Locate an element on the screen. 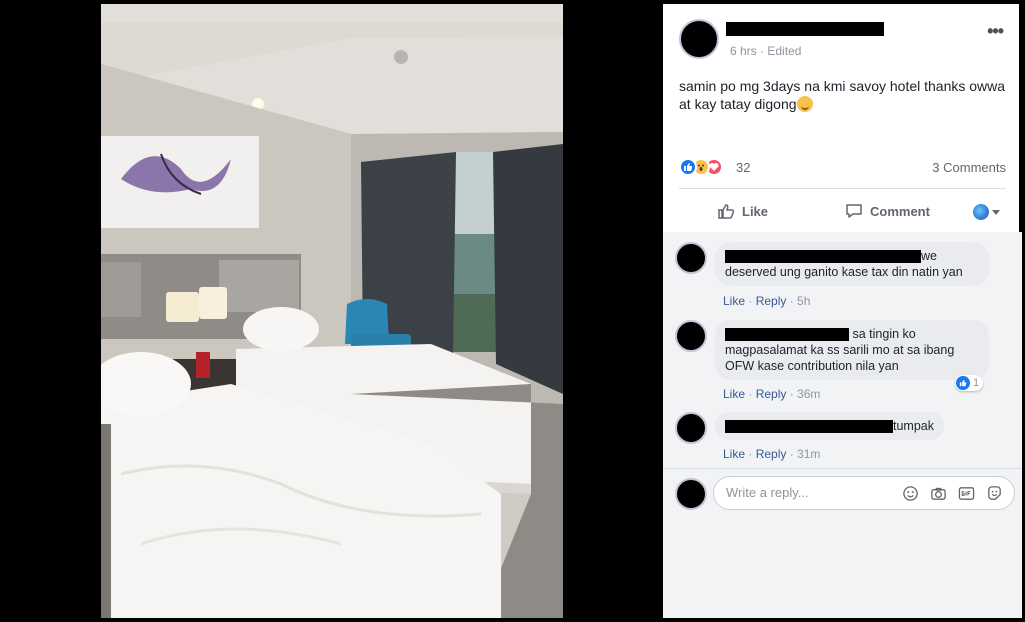  post-actions: Like Comment is located at coordinates (842, 211).